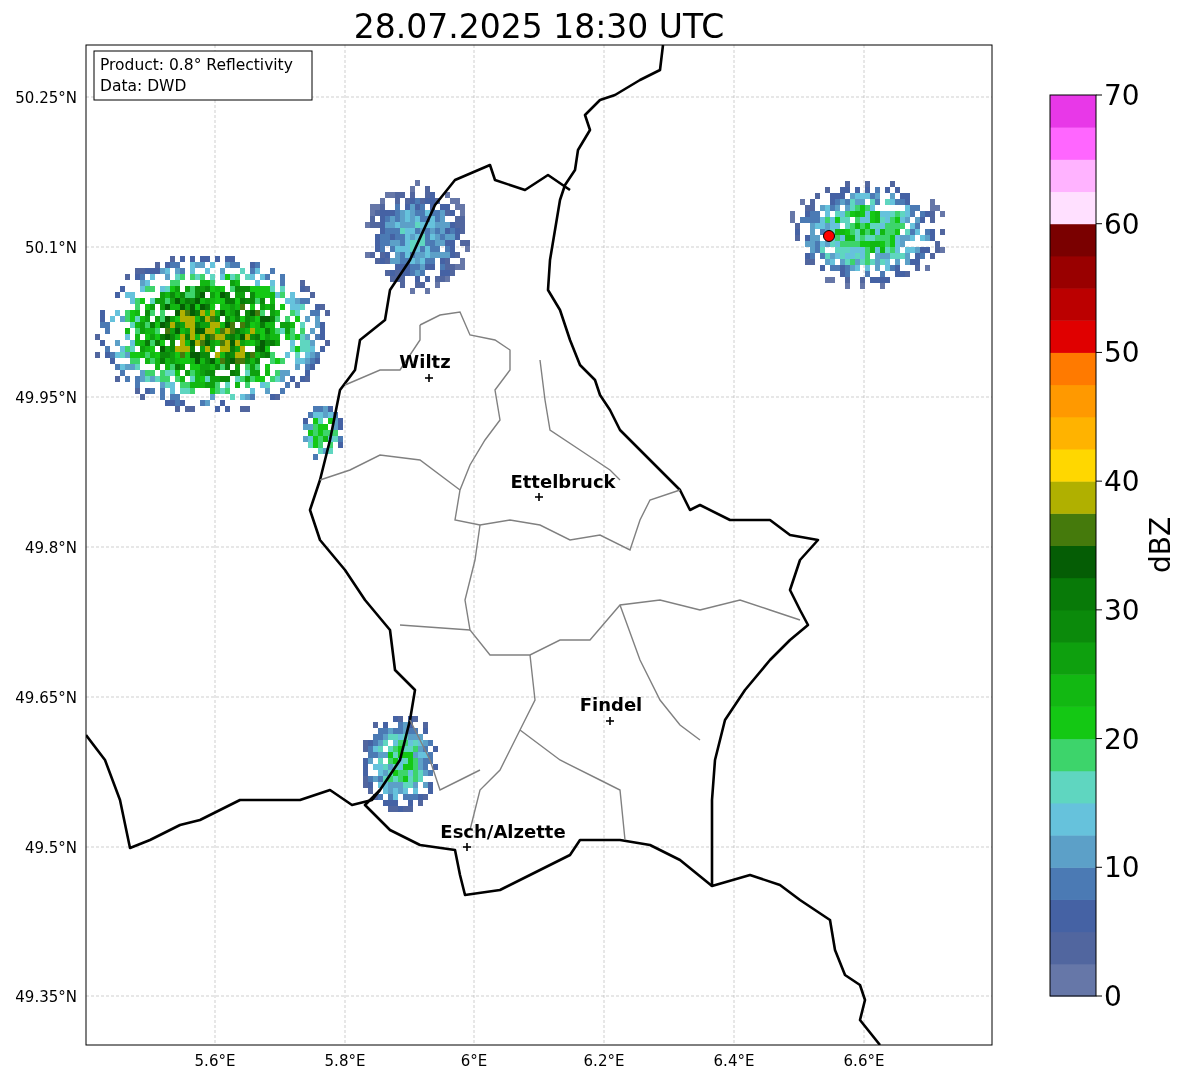  What do you see at coordinates (1122, 868) in the screenshot?
I see `colorbar-tick-label: 10` at bounding box center [1122, 868].